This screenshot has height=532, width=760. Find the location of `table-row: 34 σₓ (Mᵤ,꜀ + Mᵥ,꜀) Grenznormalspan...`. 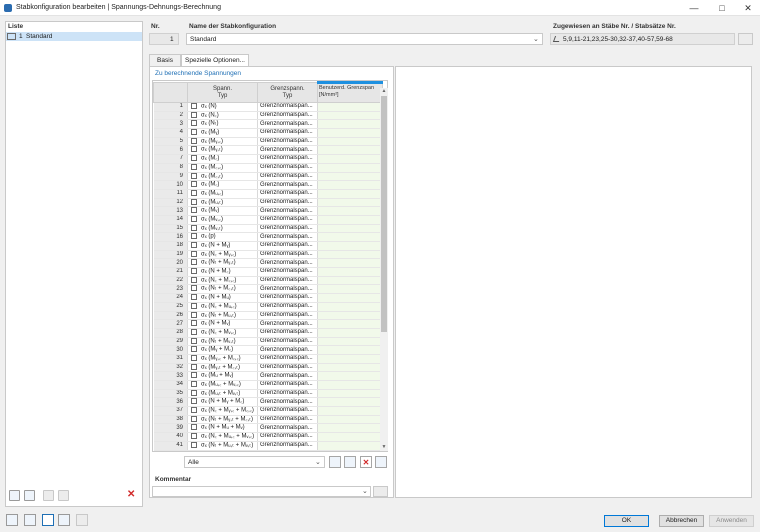

table-row: 34 σₓ (Mᵤ,꜀ + Mᵥ,꜀) Grenznormalspan... is located at coordinates (268, 385).